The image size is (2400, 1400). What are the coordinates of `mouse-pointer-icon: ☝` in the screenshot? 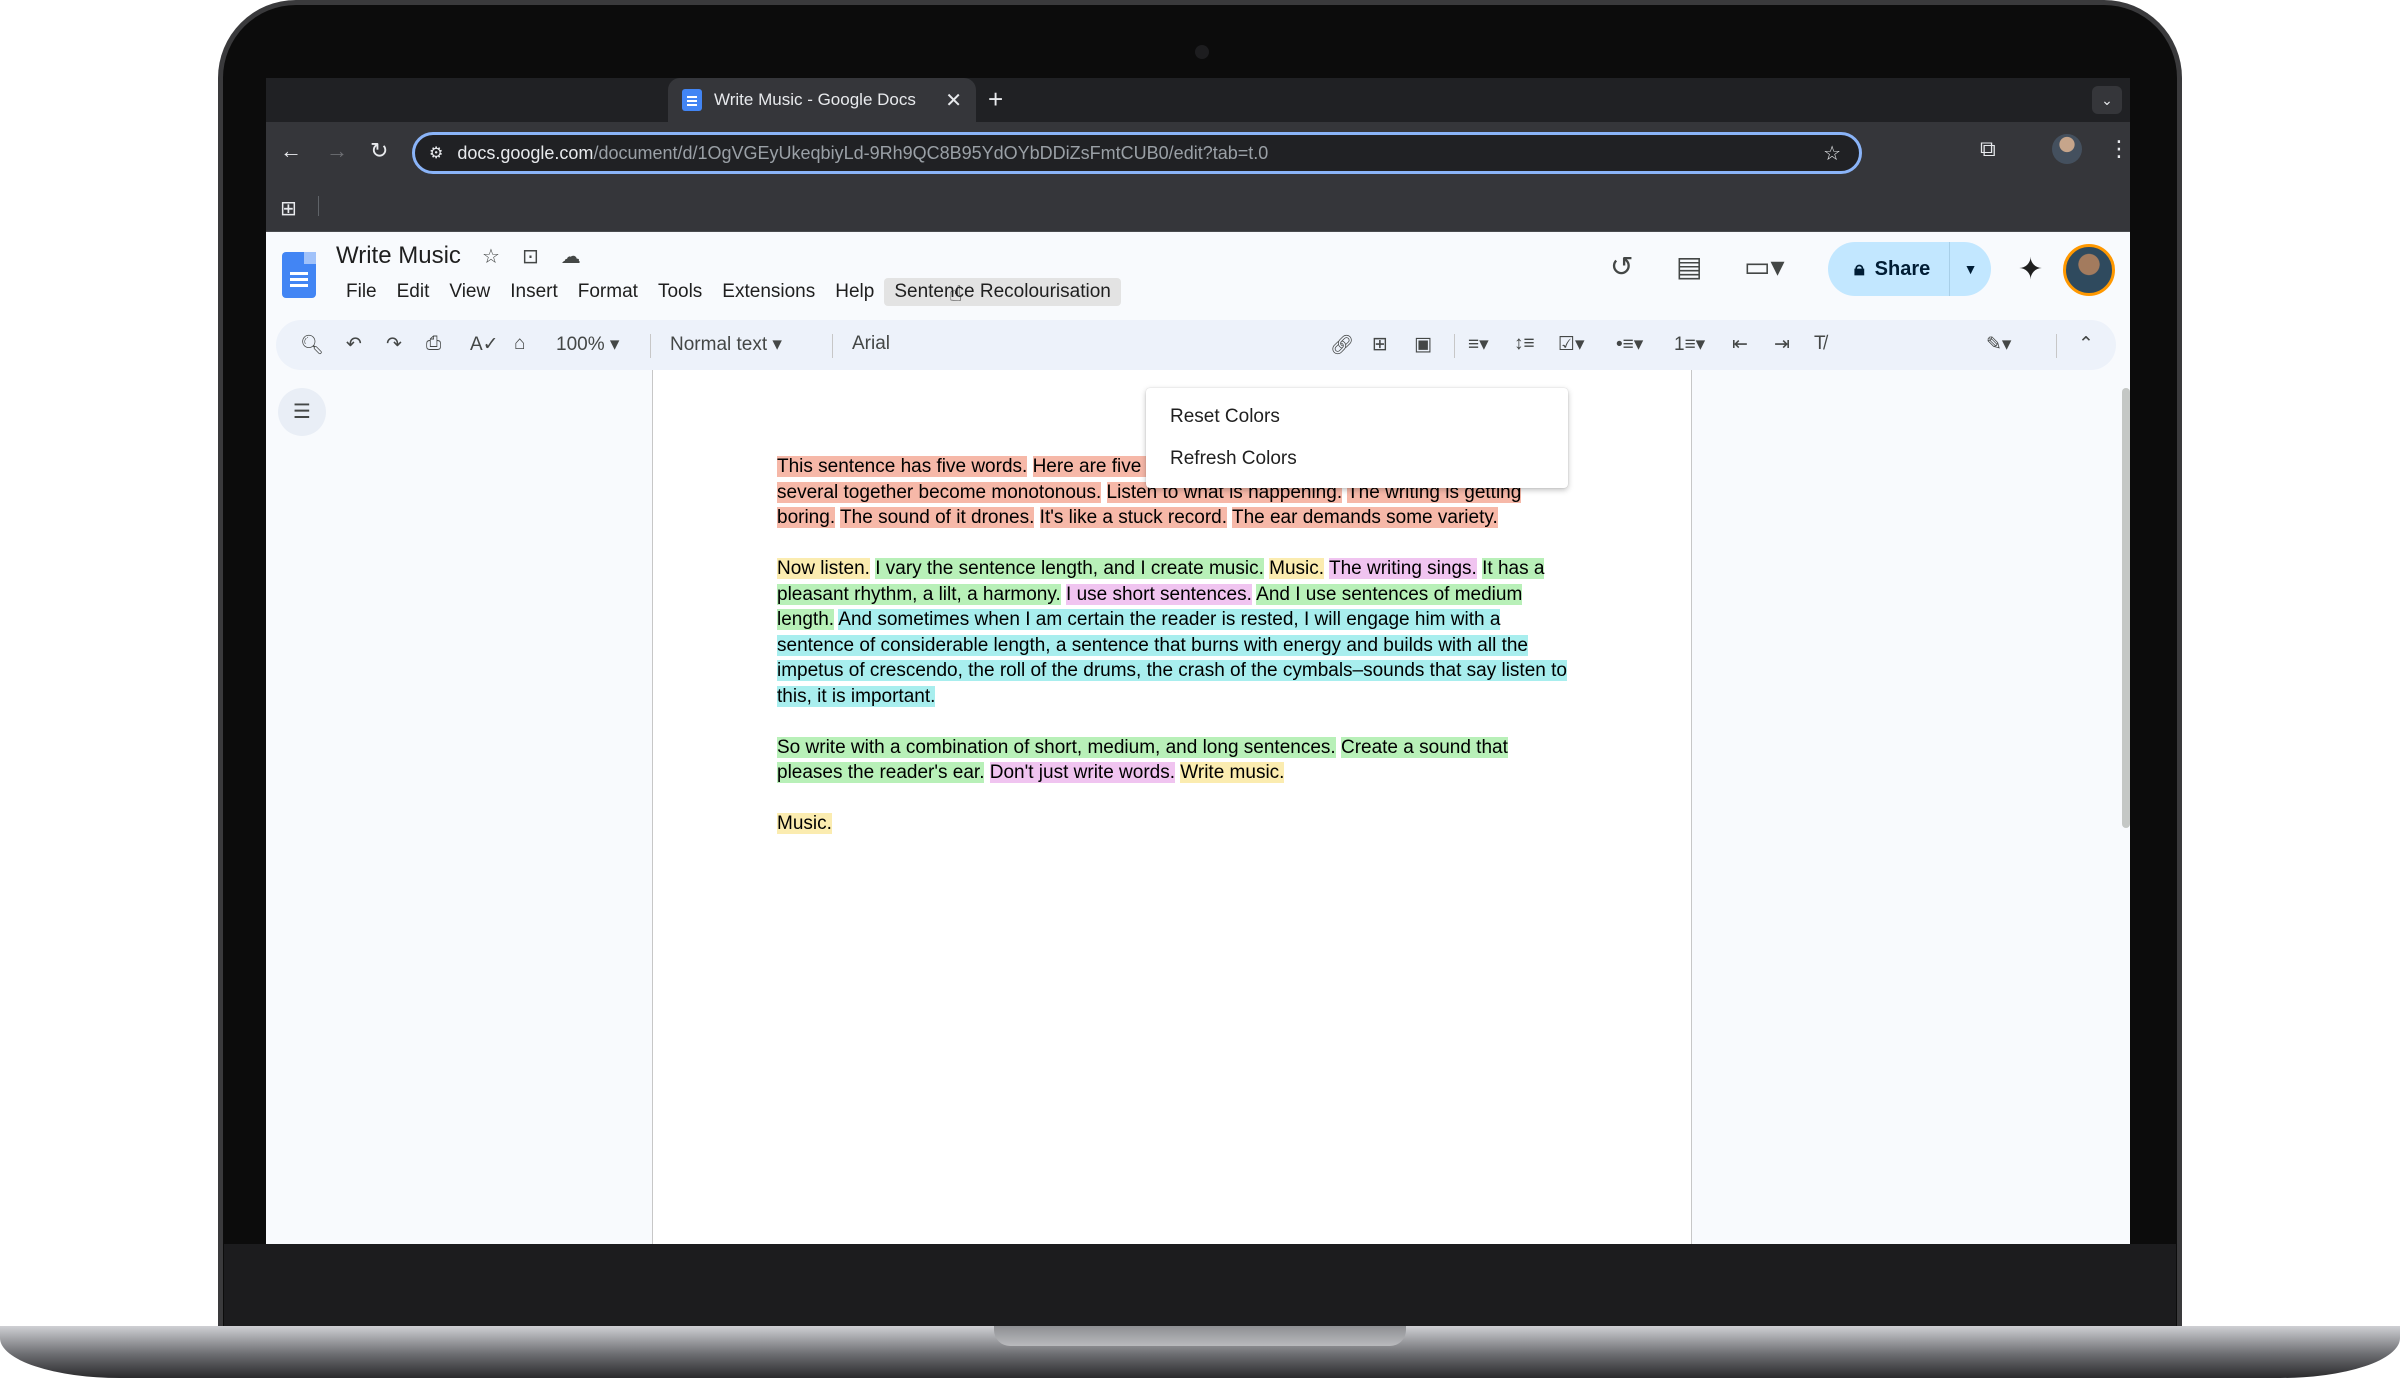 It's located at (956, 293).